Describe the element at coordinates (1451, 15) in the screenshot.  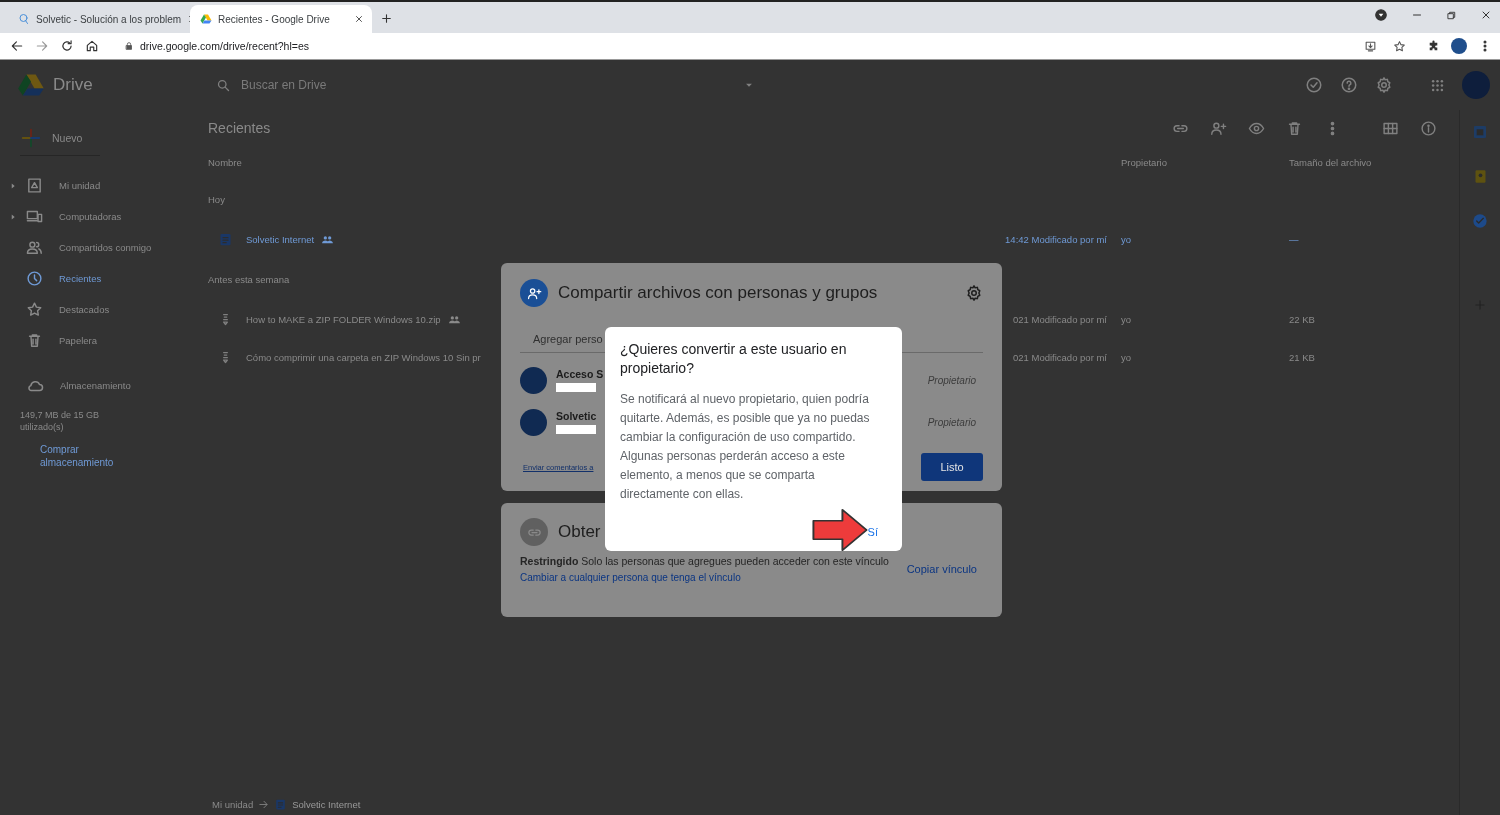
I see `restore-icon` at that location.